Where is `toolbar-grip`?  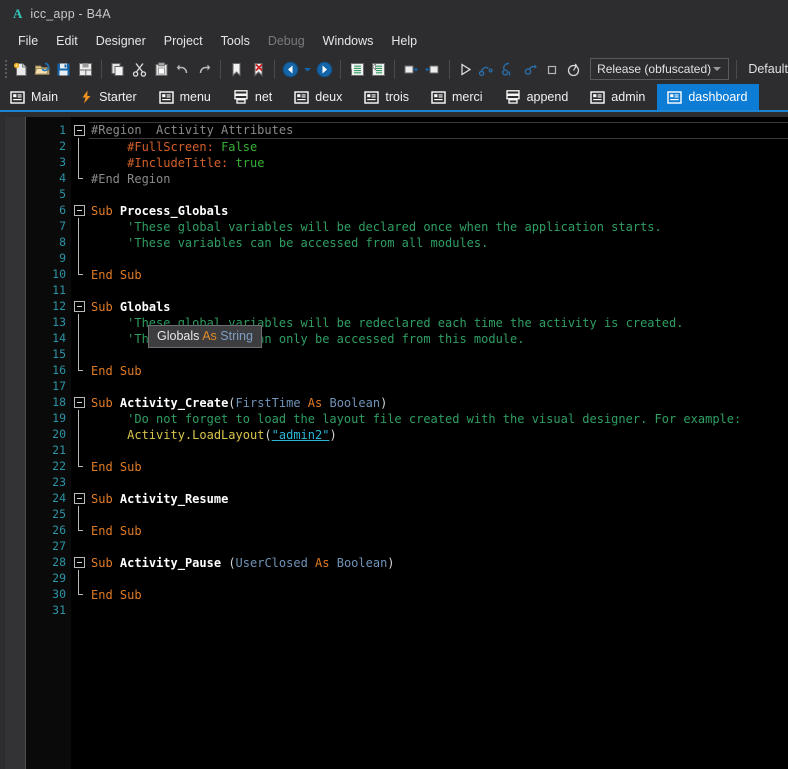 toolbar-grip is located at coordinates (6, 69).